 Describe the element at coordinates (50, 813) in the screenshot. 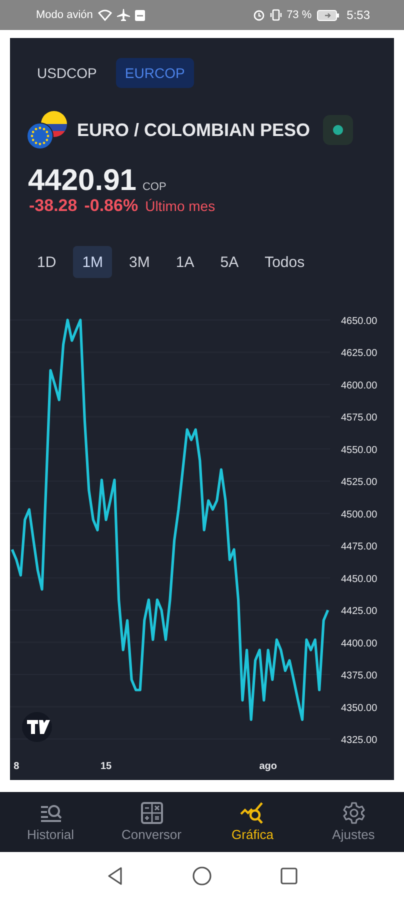

I see `list-search-icon` at that location.